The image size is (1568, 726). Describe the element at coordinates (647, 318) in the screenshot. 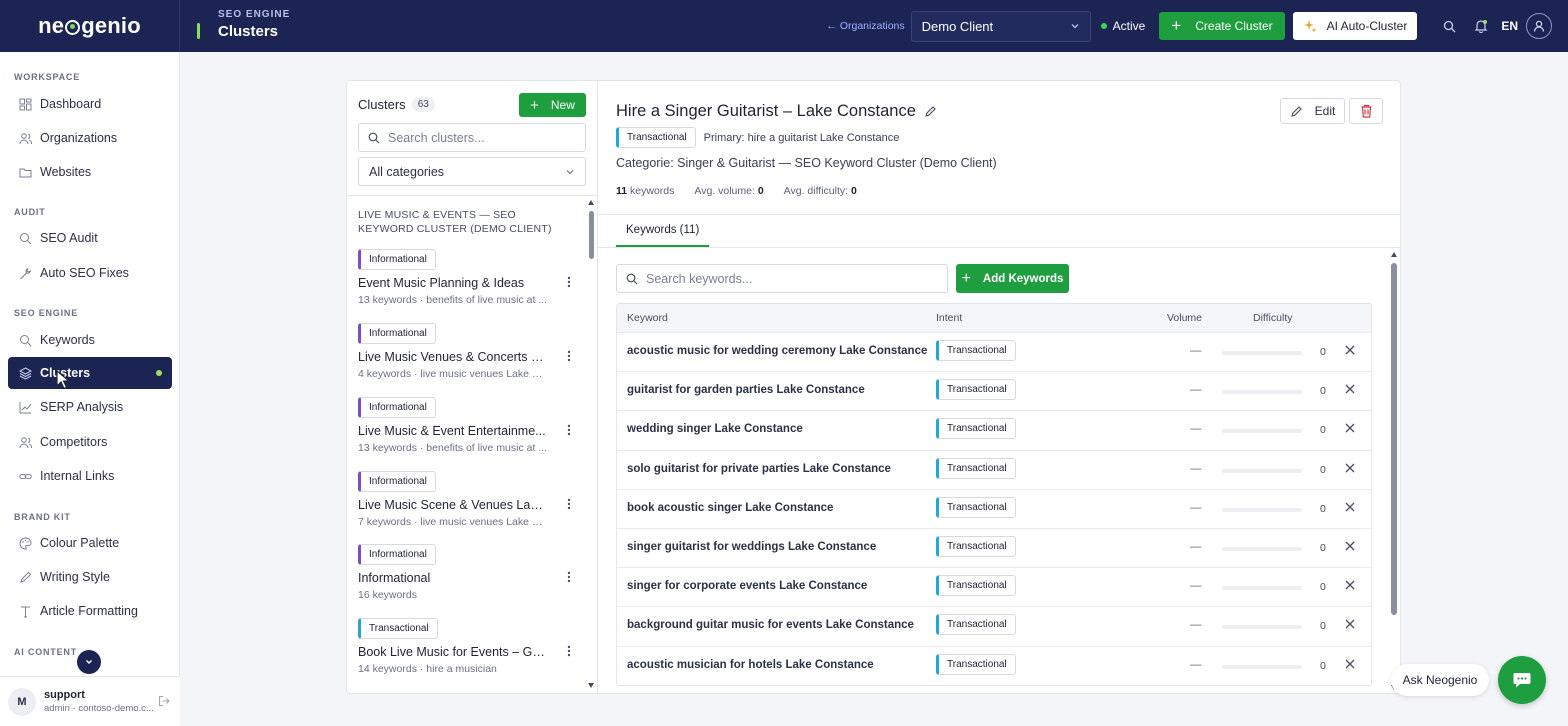

I see `column-header-keyword: Keyword` at that location.